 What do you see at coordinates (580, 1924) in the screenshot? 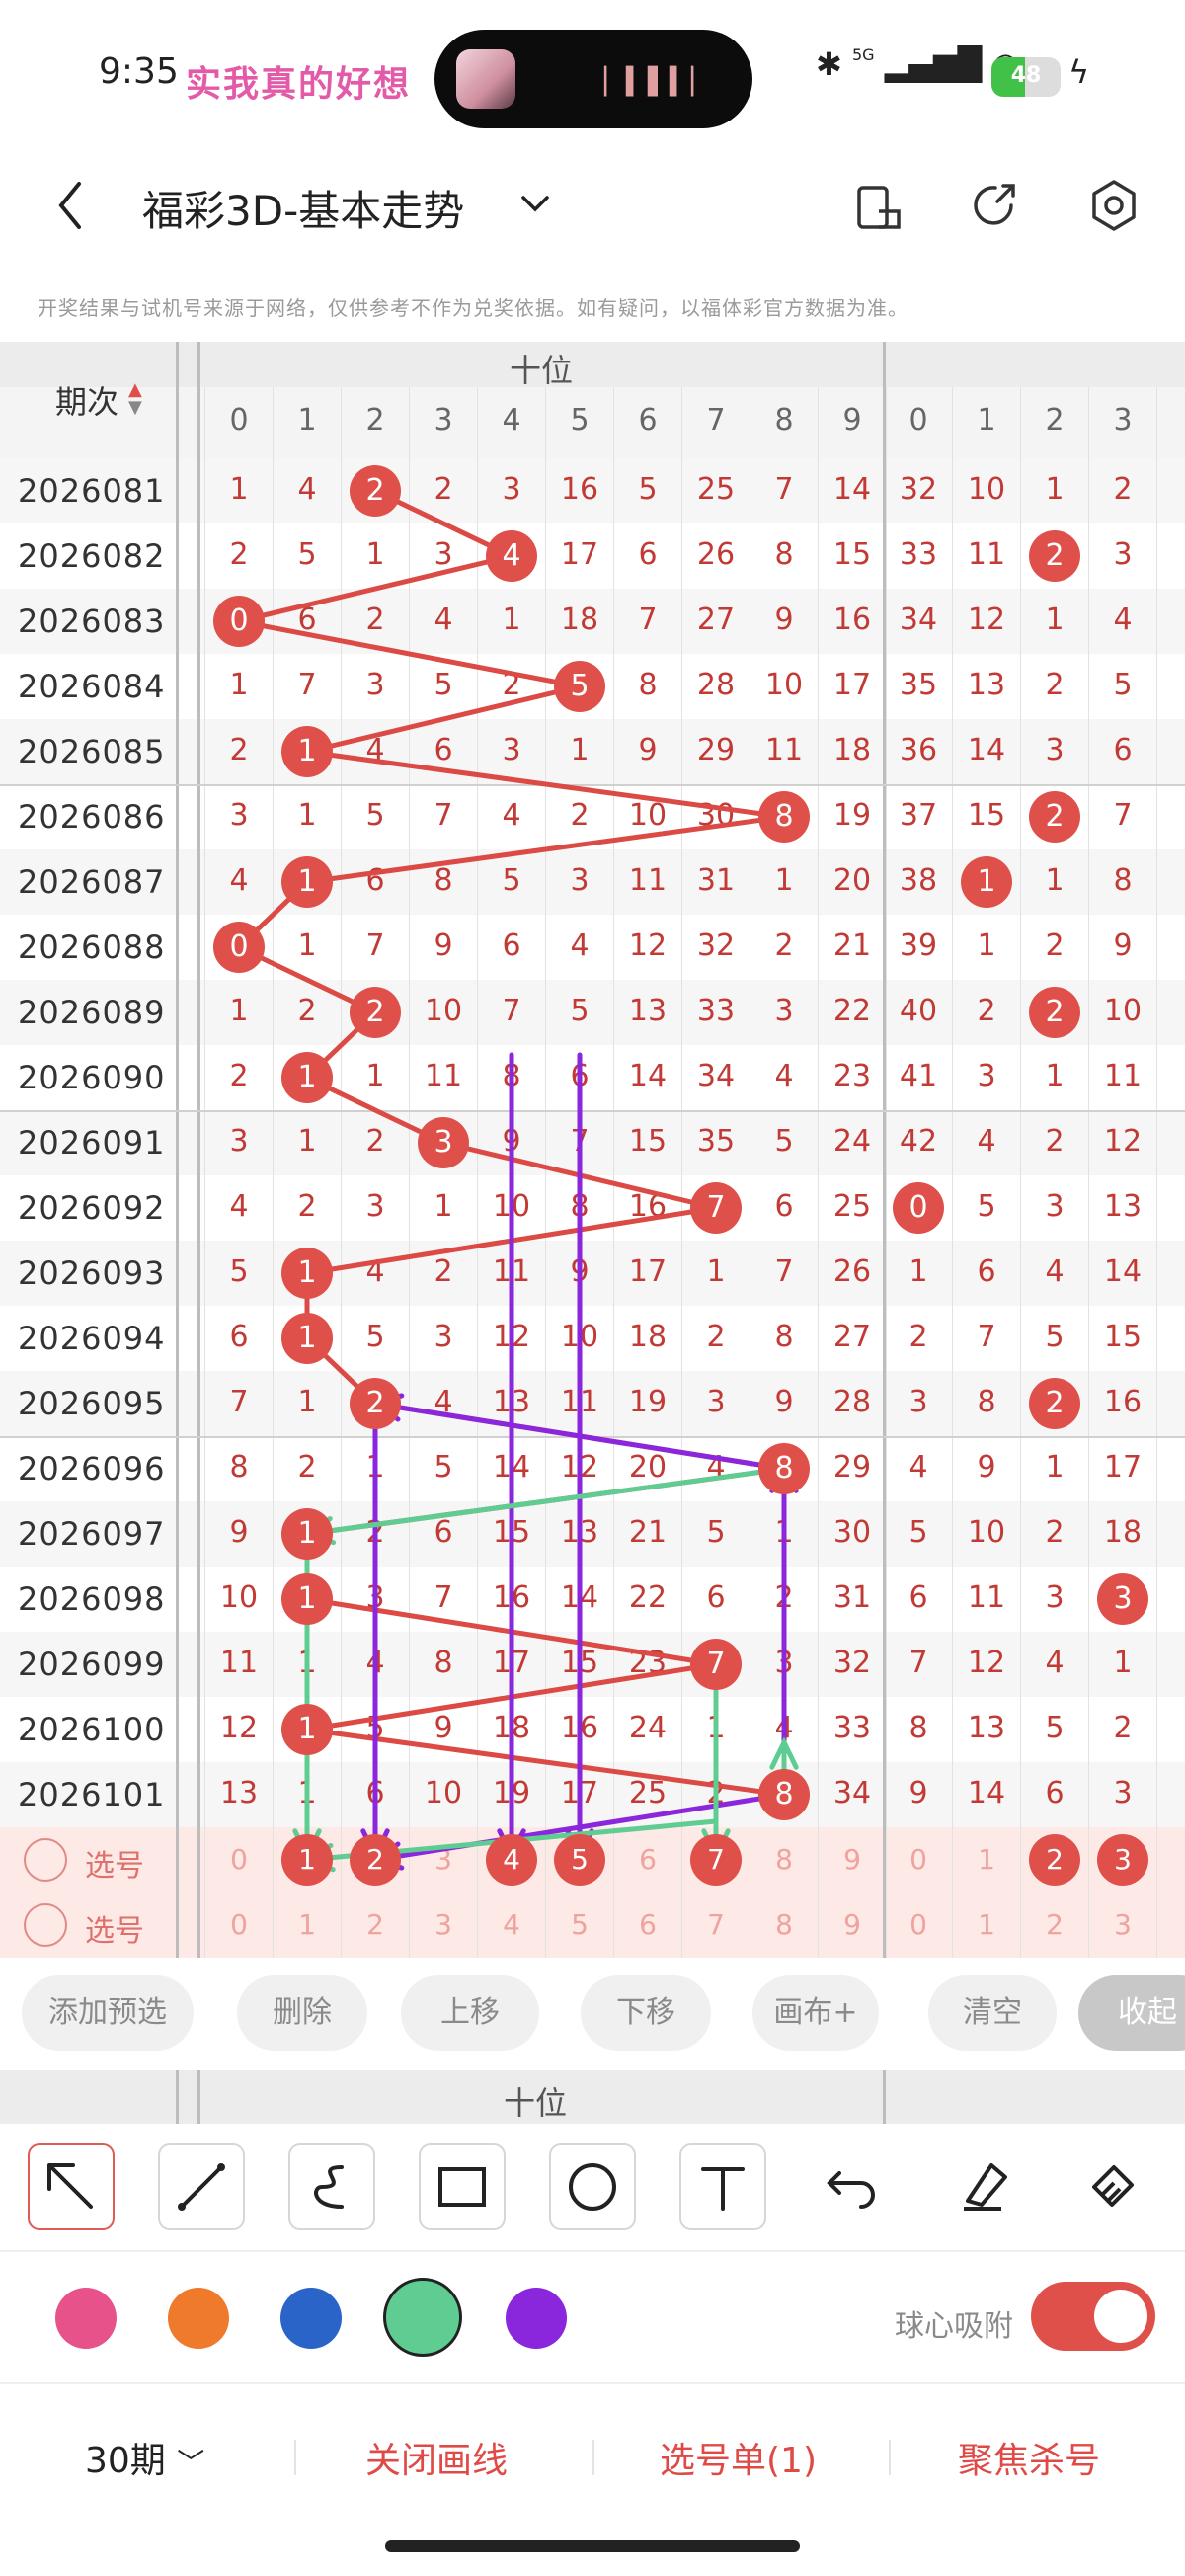
I see `select-number: 5` at bounding box center [580, 1924].